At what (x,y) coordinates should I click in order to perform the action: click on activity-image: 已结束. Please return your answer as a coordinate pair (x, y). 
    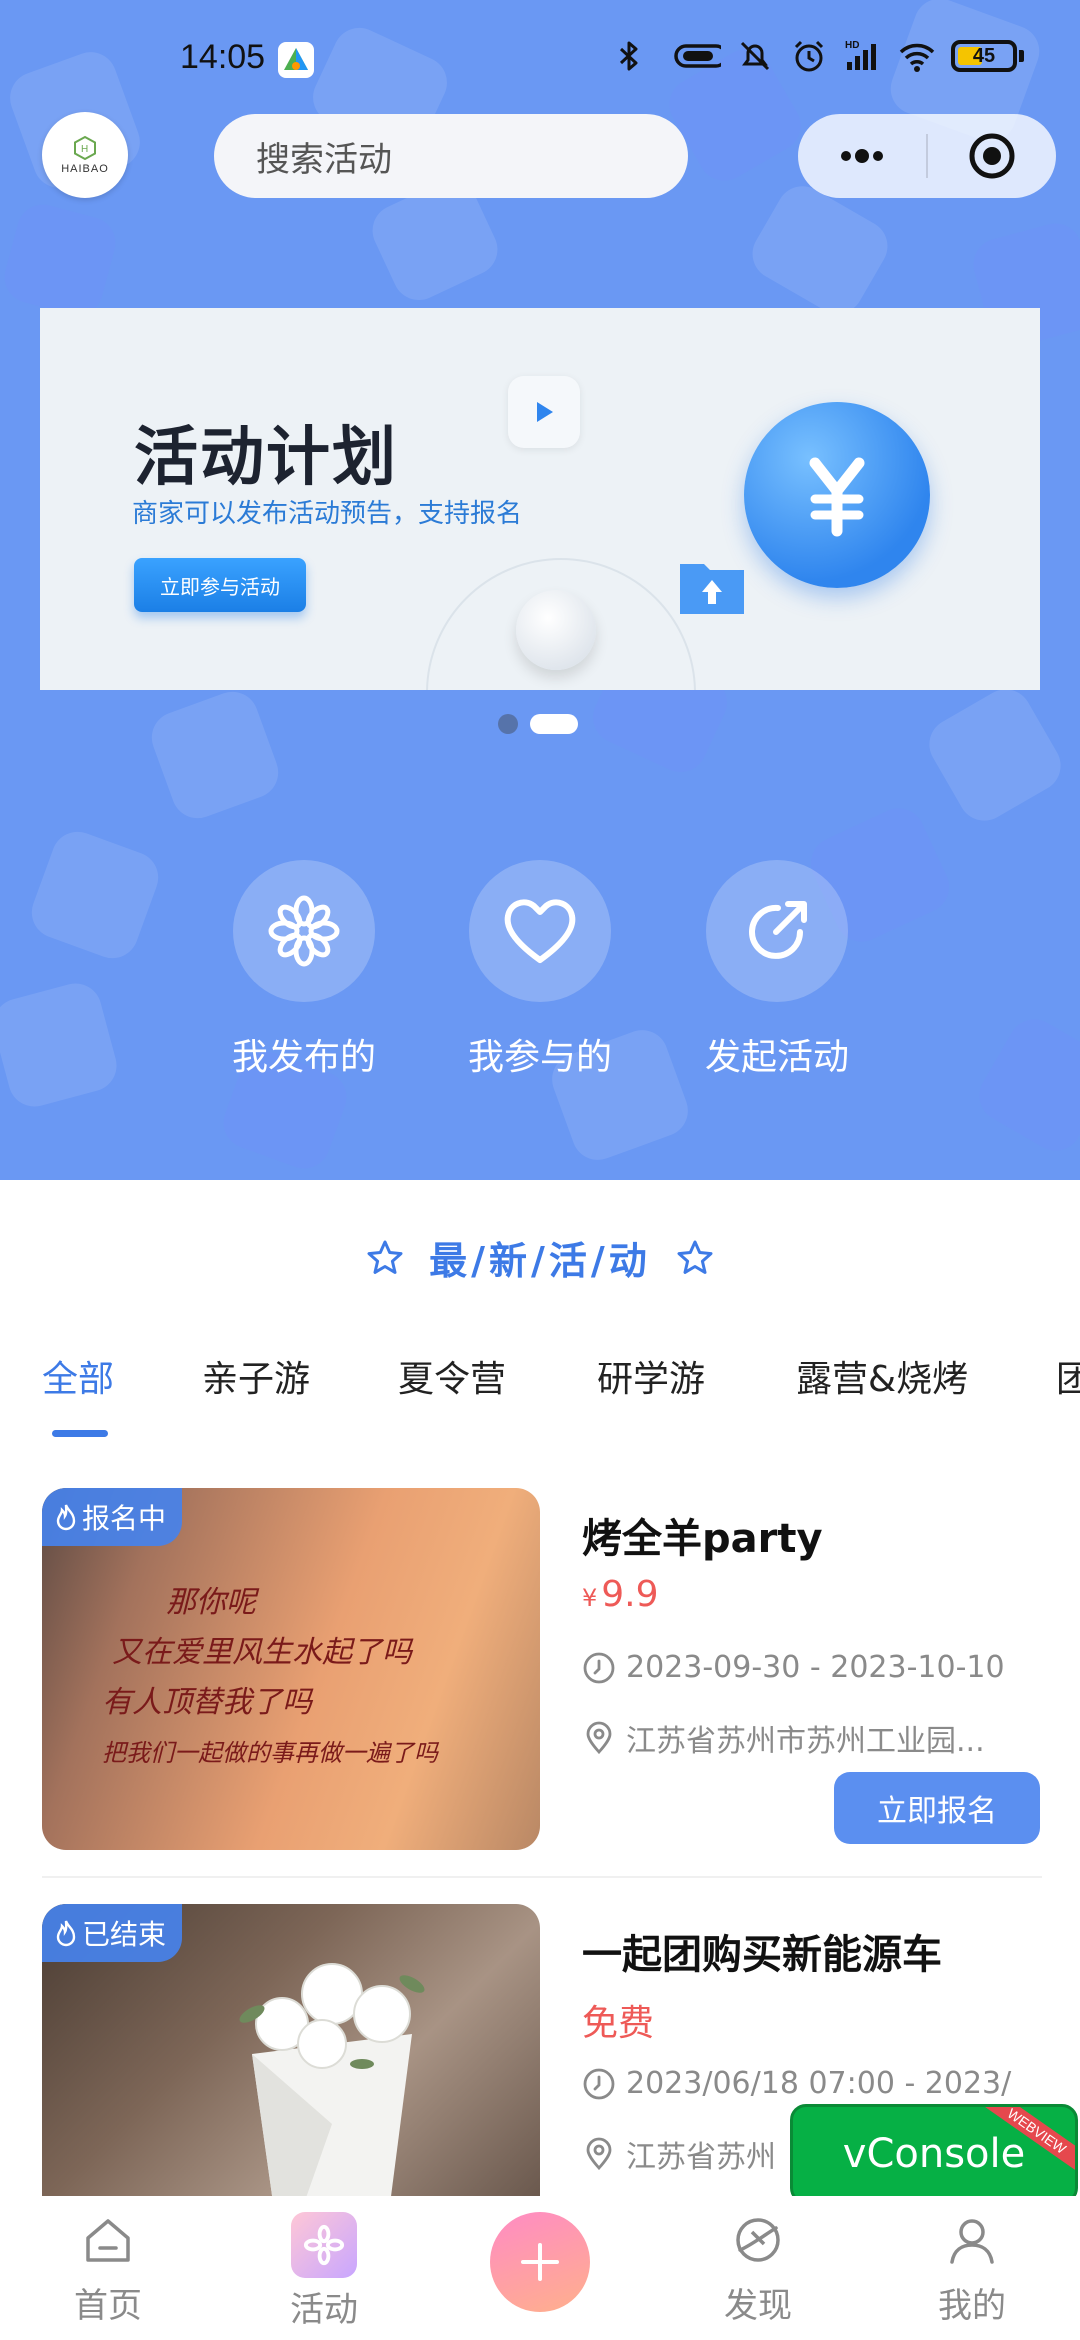
    Looking at the image, I should click on (291, 2054).